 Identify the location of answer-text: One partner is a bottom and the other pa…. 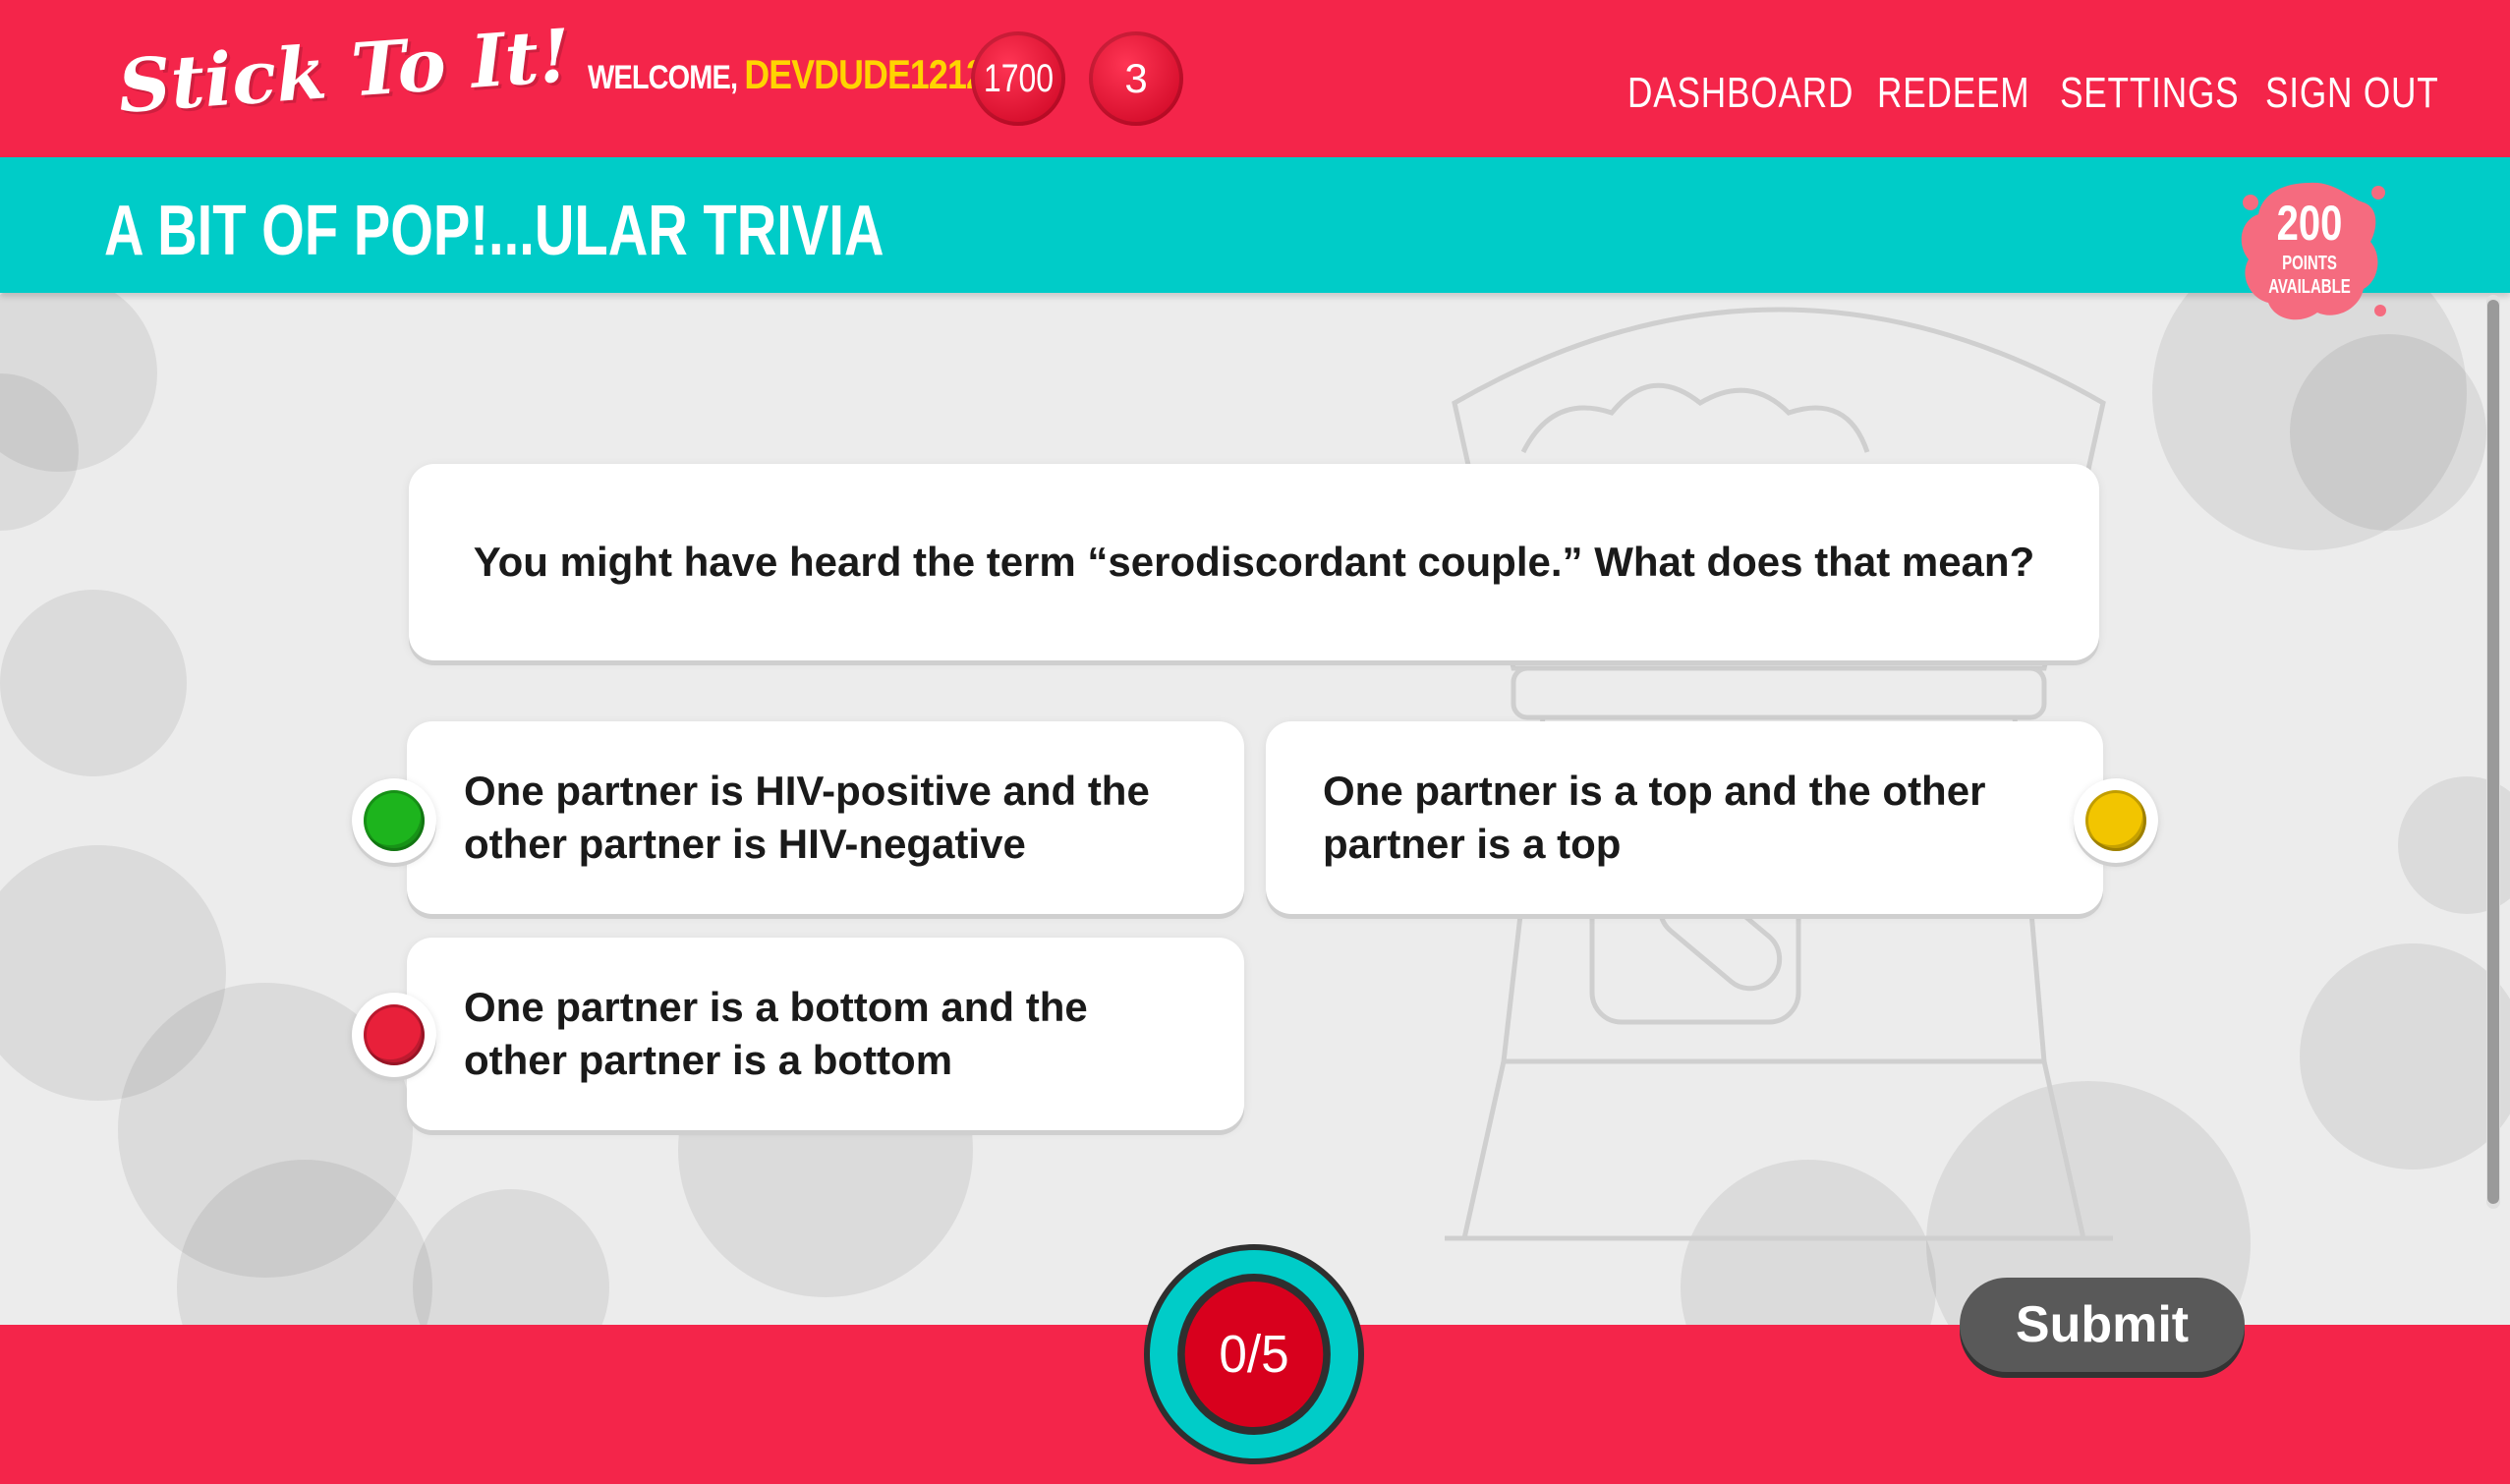
(776, 1033).